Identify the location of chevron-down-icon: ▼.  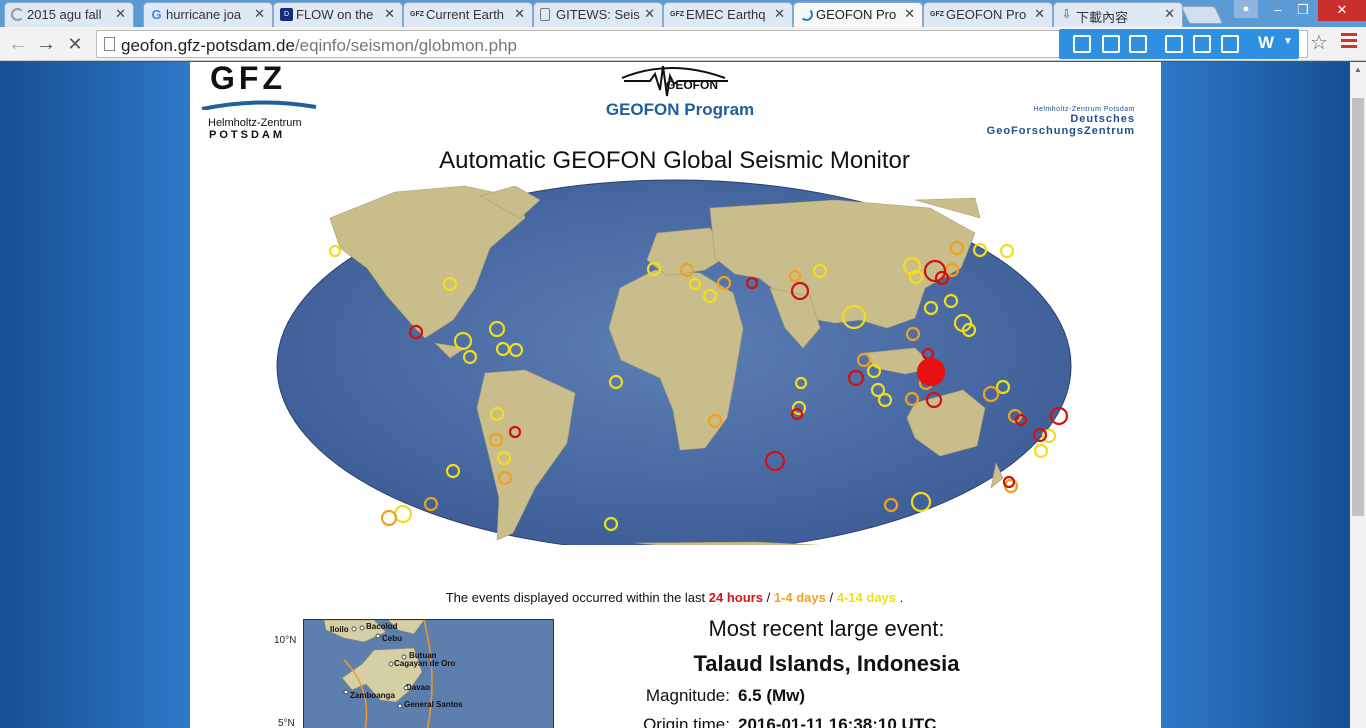
(1288, 41).